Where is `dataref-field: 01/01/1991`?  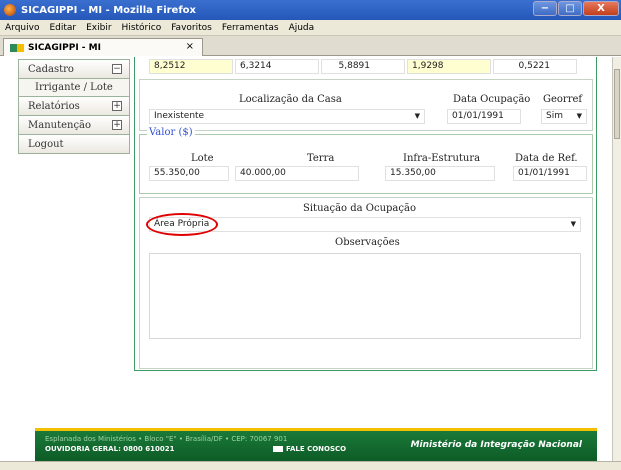
dataref-field: 01/01/1991 is located at coordinates (550, 173).